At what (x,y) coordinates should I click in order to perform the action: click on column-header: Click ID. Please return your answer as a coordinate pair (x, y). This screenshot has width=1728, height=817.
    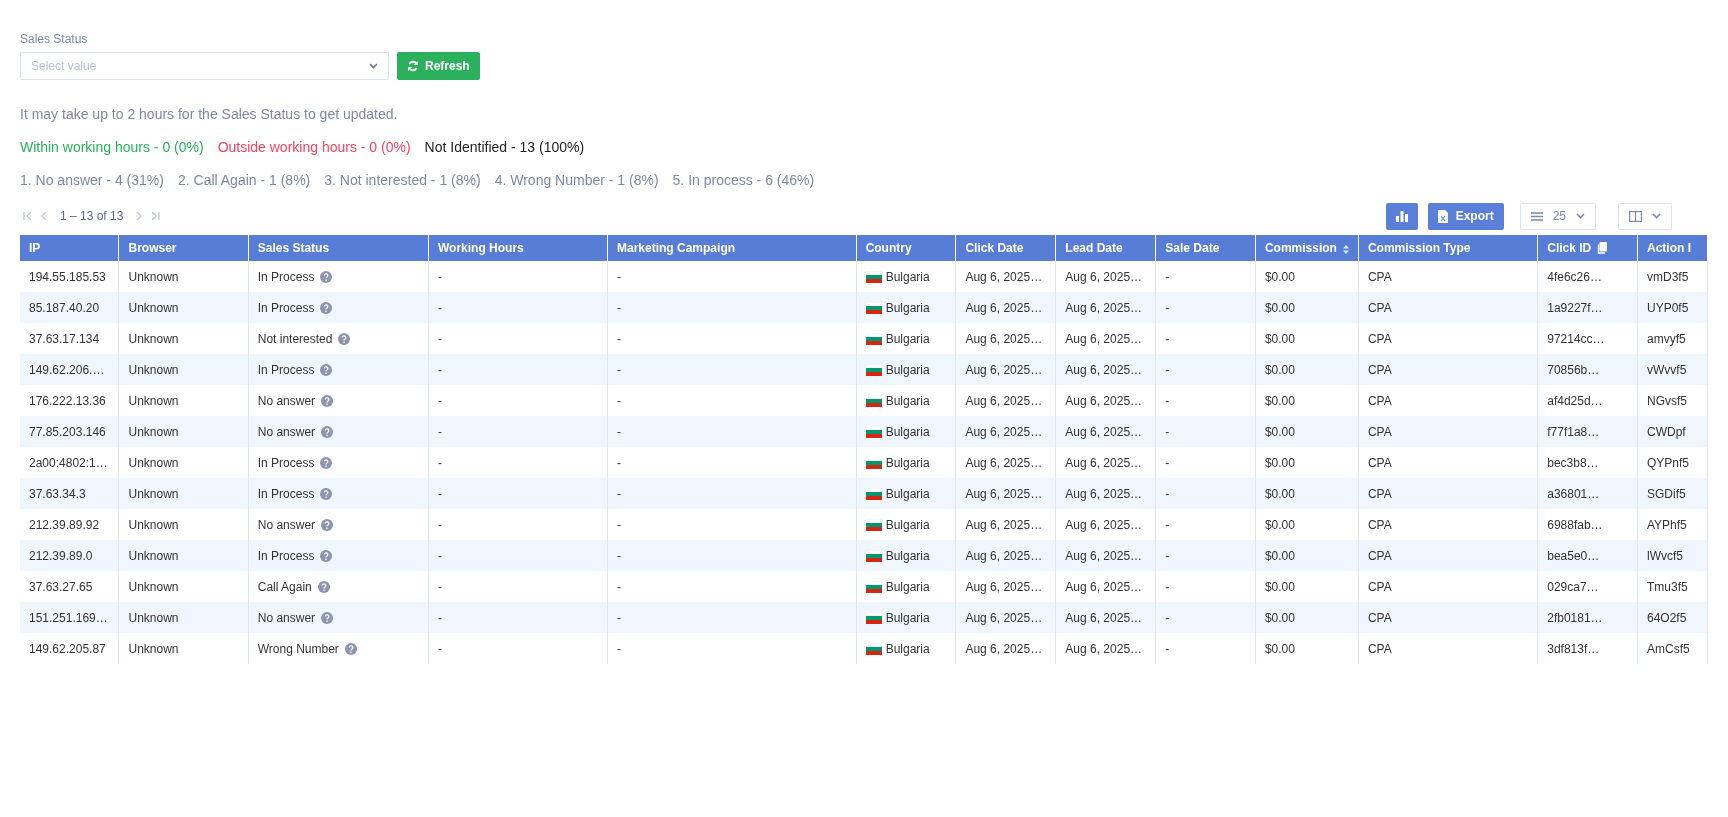
    Looking at the image, I should click on (1587, 248).